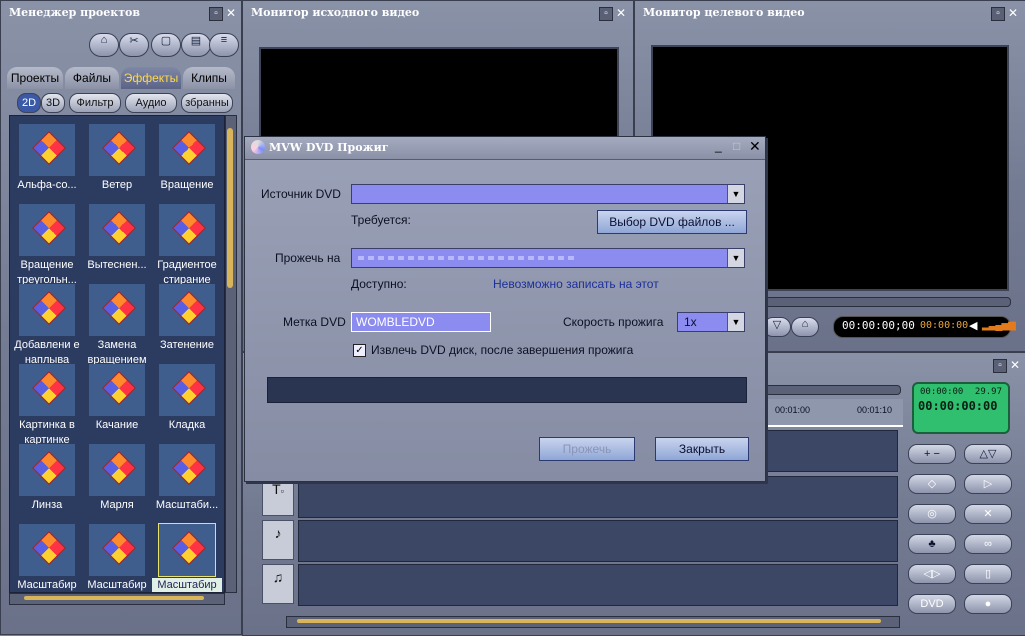 Image resolution: width=1025 pixels, height=636 pixels. I want to click on up-down-button: △▽, so click(988, 454).